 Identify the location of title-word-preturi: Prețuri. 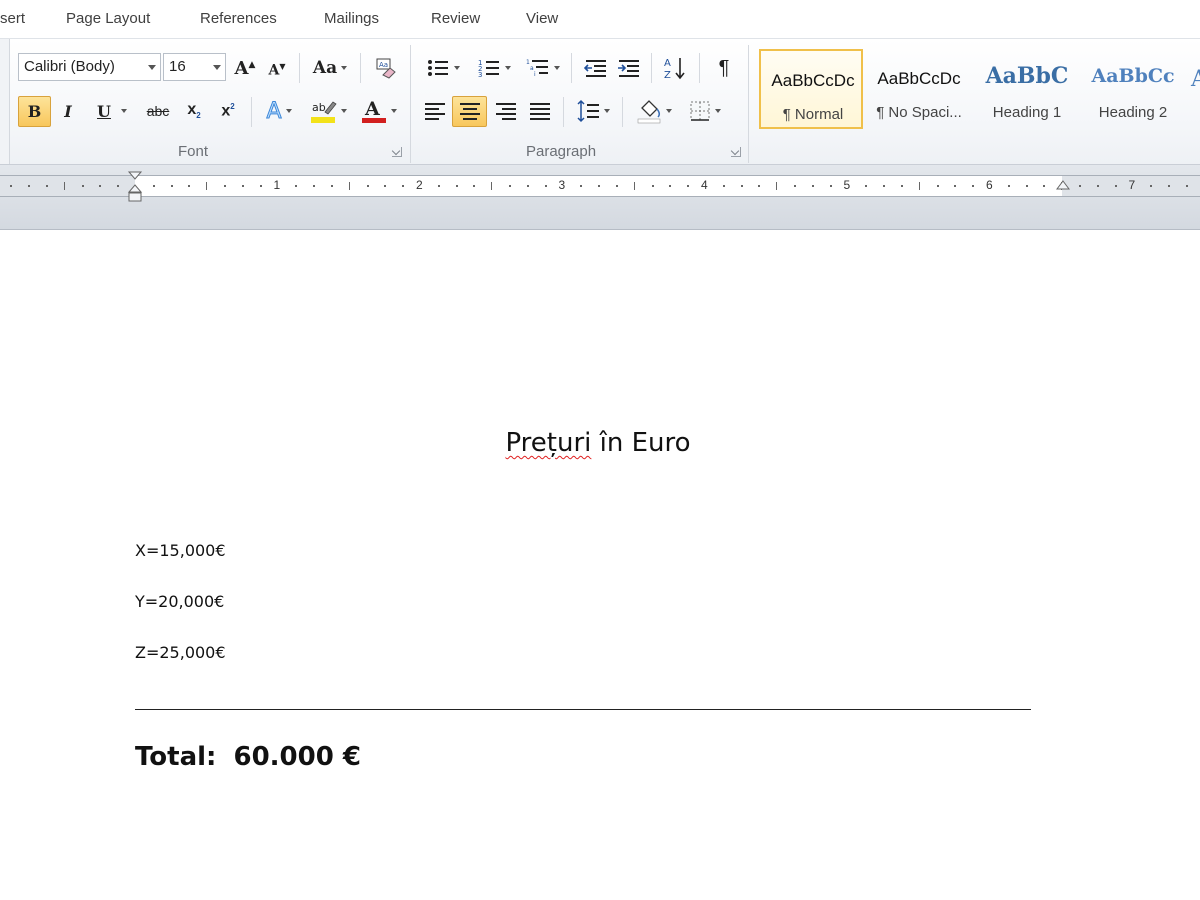
(548, 443).